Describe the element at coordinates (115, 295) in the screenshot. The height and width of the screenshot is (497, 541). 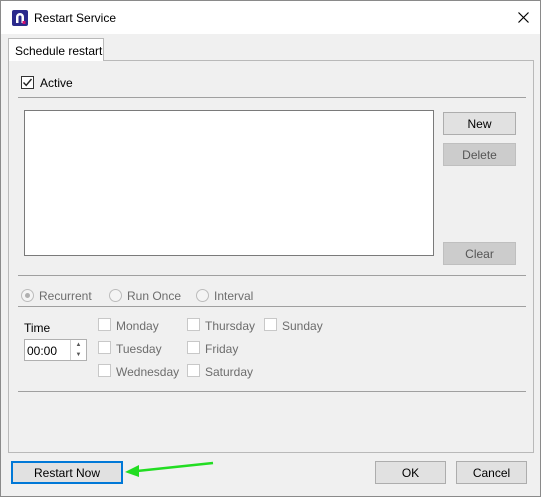
I see `run-once-radio` at that location.